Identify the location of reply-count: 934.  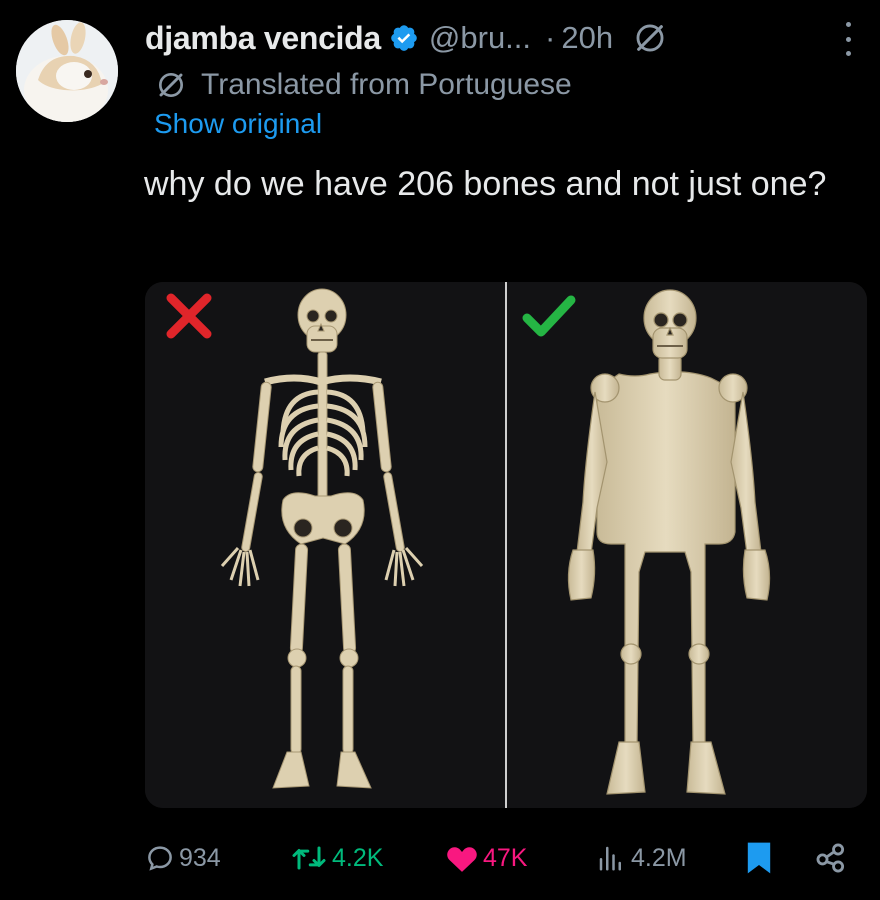
(200, 857).